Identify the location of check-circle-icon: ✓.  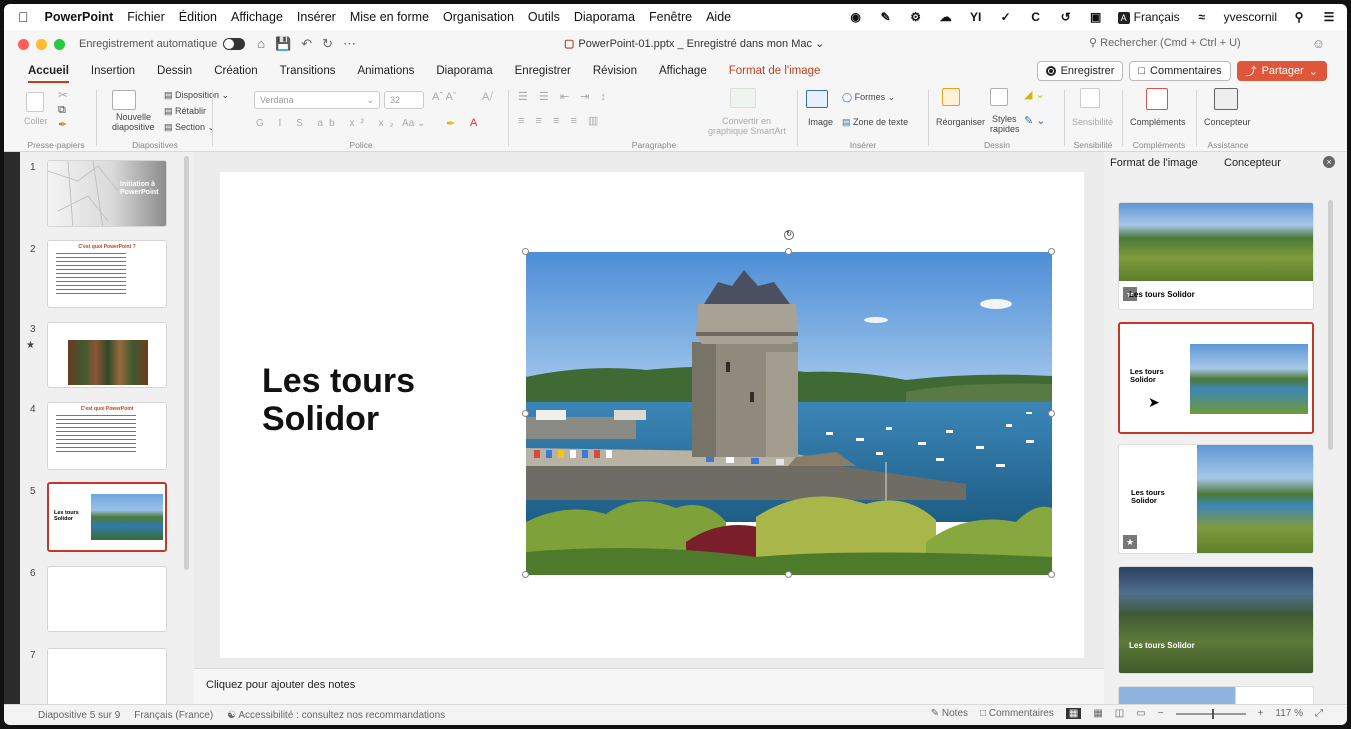
(1006, 17).